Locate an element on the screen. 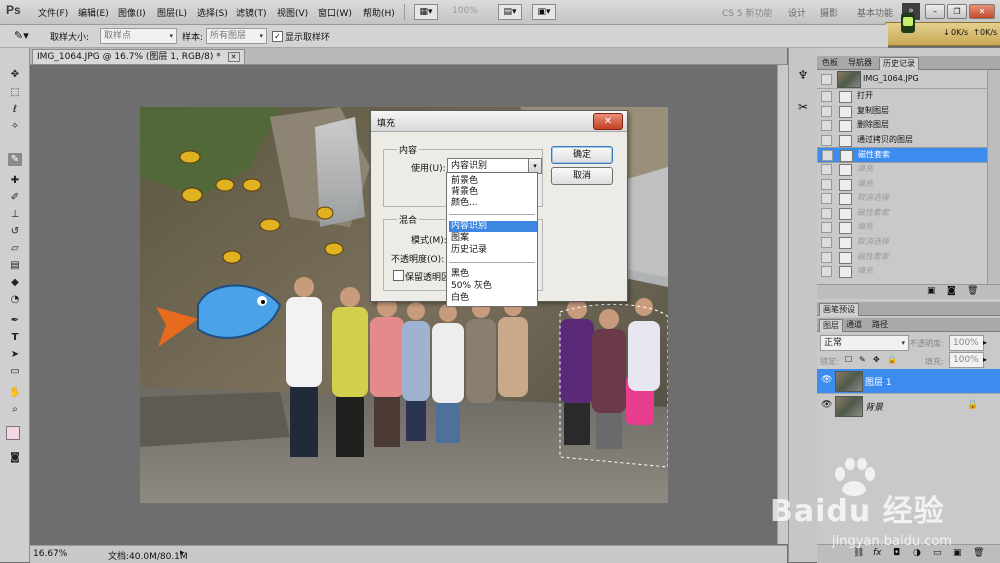 The width and height of the screenshot is (1000, 563). dodge-tool-icon: ◔ is located at coordinates (15, 299).